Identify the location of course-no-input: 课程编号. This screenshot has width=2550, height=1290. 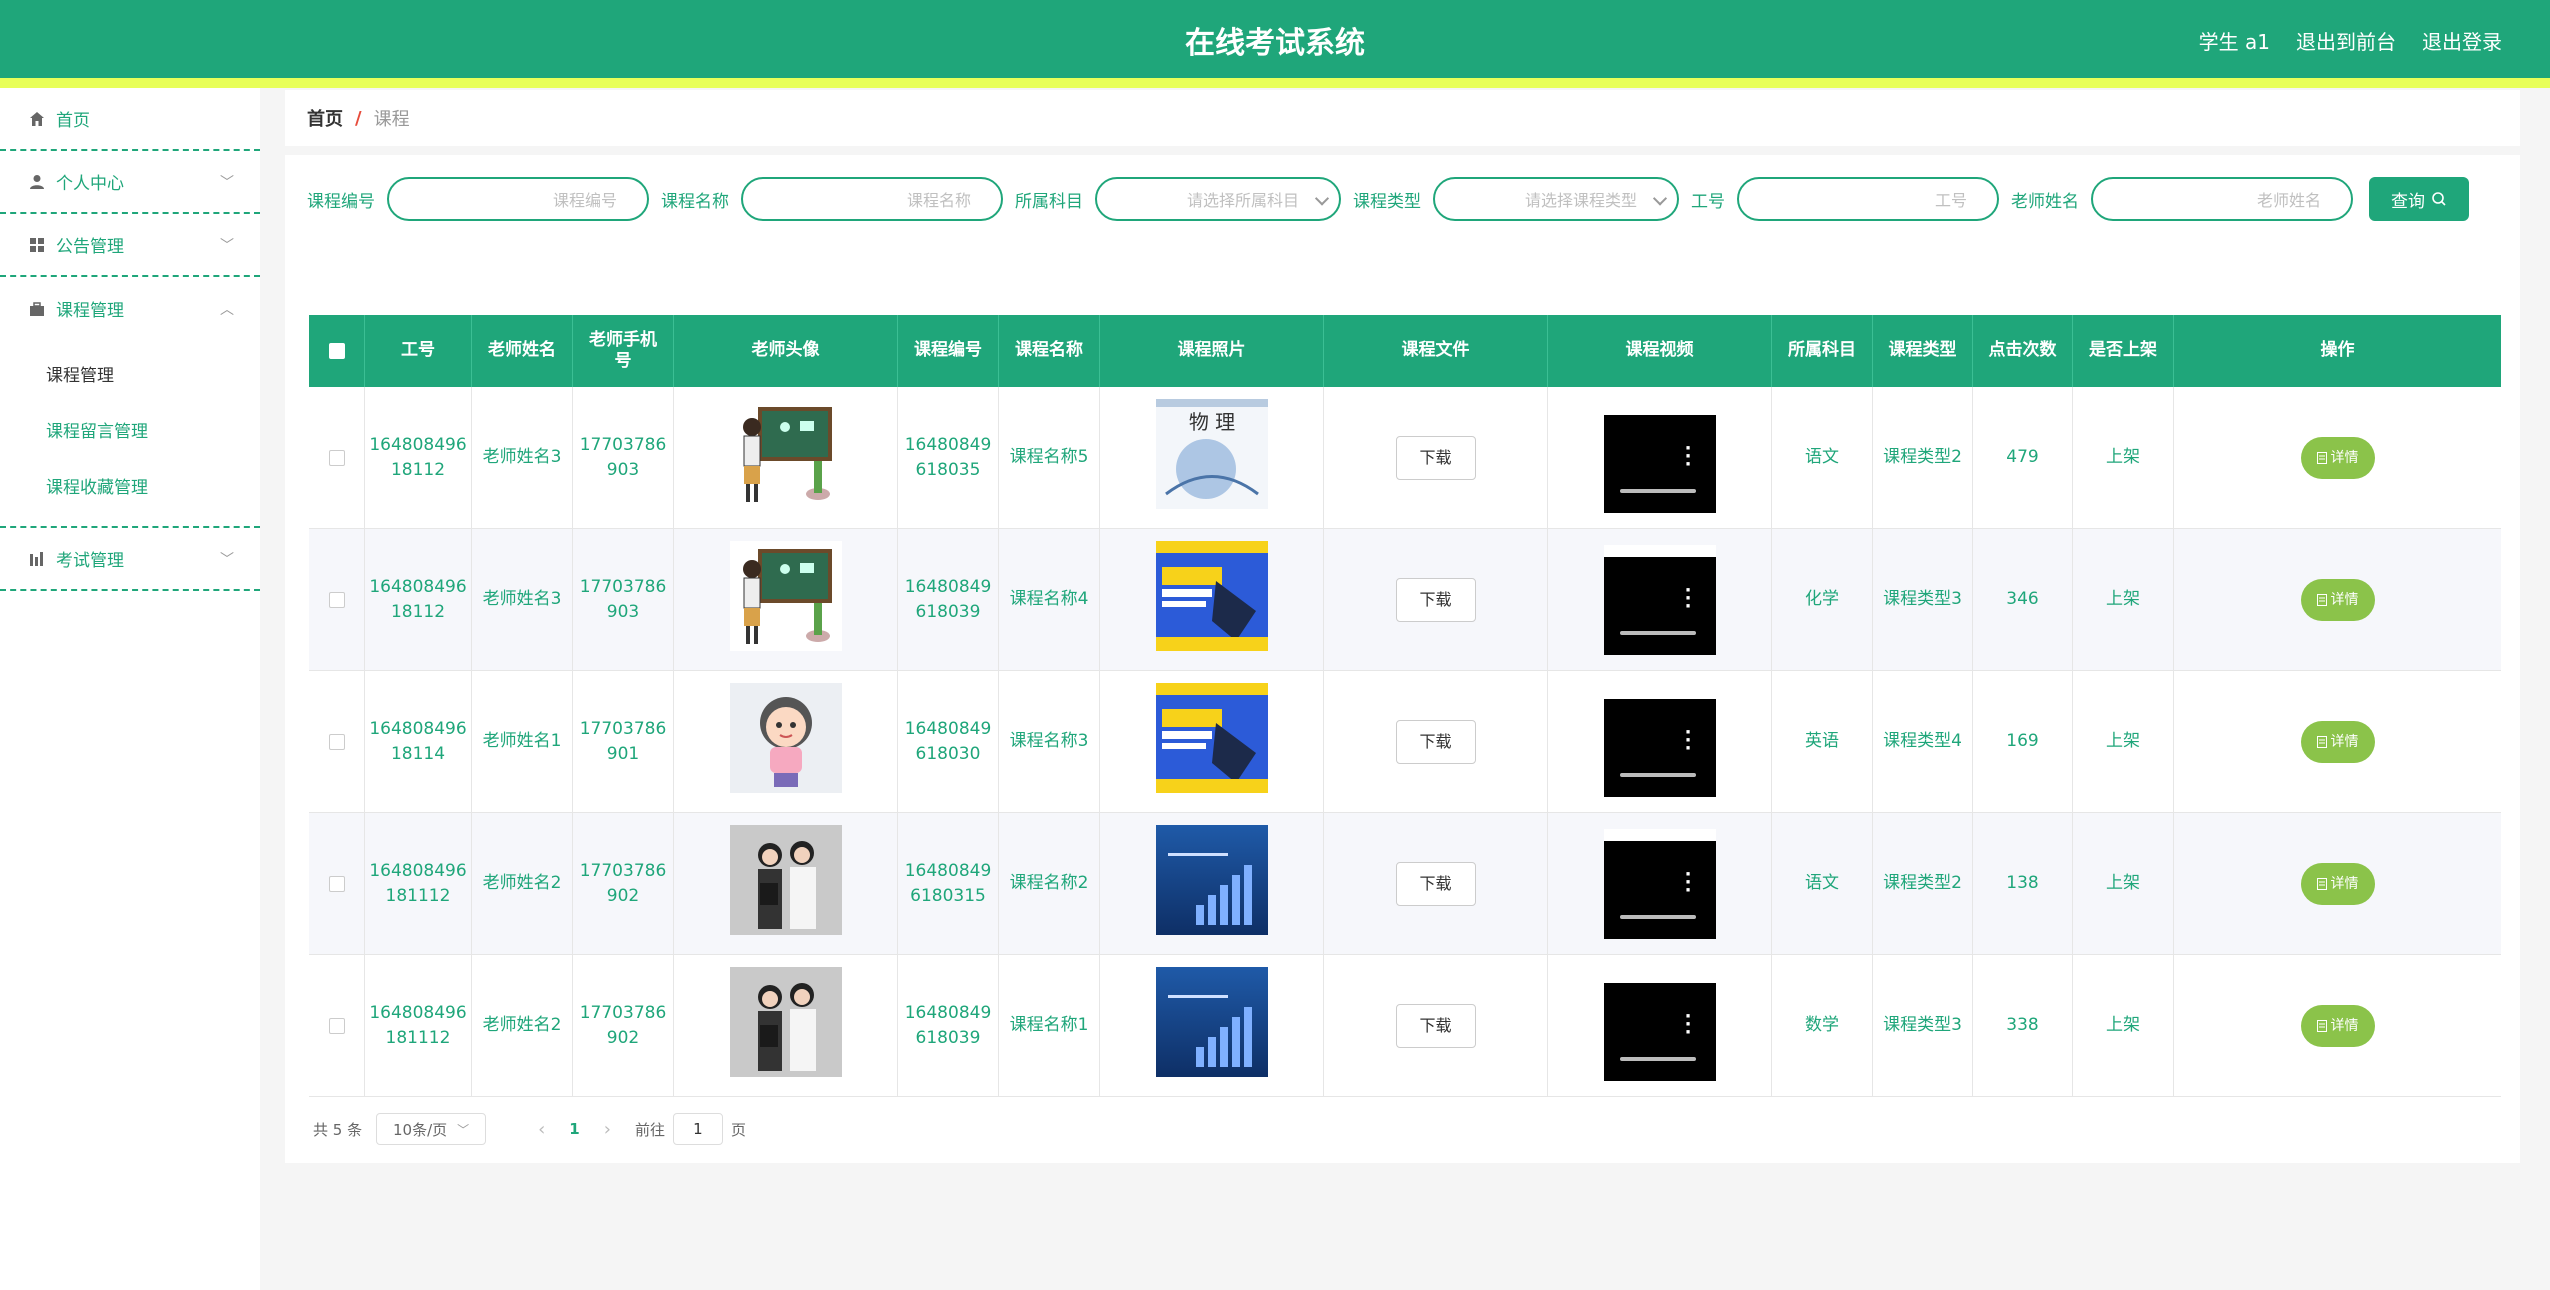
(518, 199).